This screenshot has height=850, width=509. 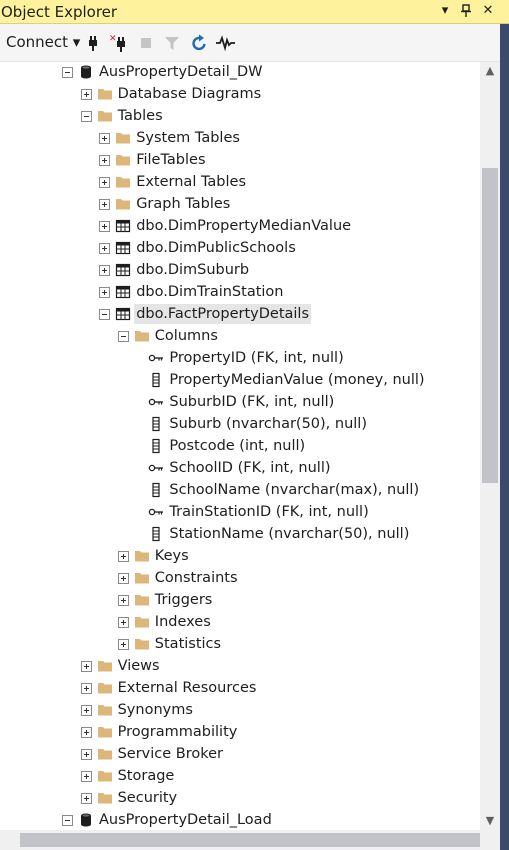 I want to click on tree-node: Columns, so click(x=240, y=336).